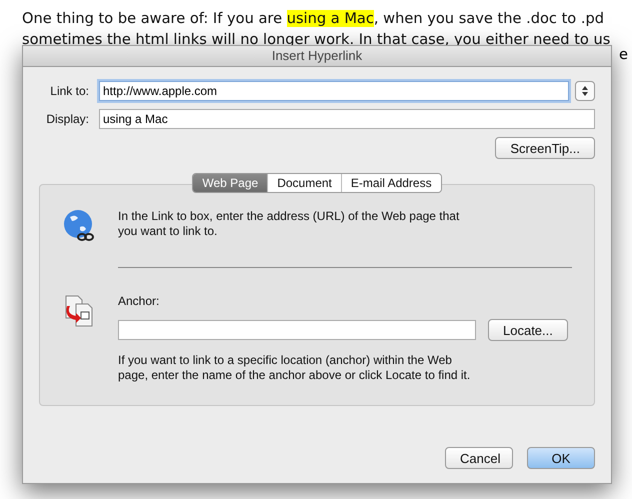  Describe the element at coordinates (314, 19) in the screenshot. I see `document-text: One thing to be aware of: If you are using a Mac, when you save the .doc to .pd` at that location.